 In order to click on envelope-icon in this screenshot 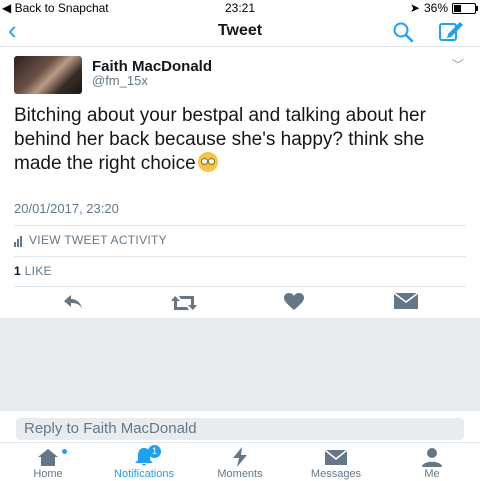, I will do `click(336, 457)`.